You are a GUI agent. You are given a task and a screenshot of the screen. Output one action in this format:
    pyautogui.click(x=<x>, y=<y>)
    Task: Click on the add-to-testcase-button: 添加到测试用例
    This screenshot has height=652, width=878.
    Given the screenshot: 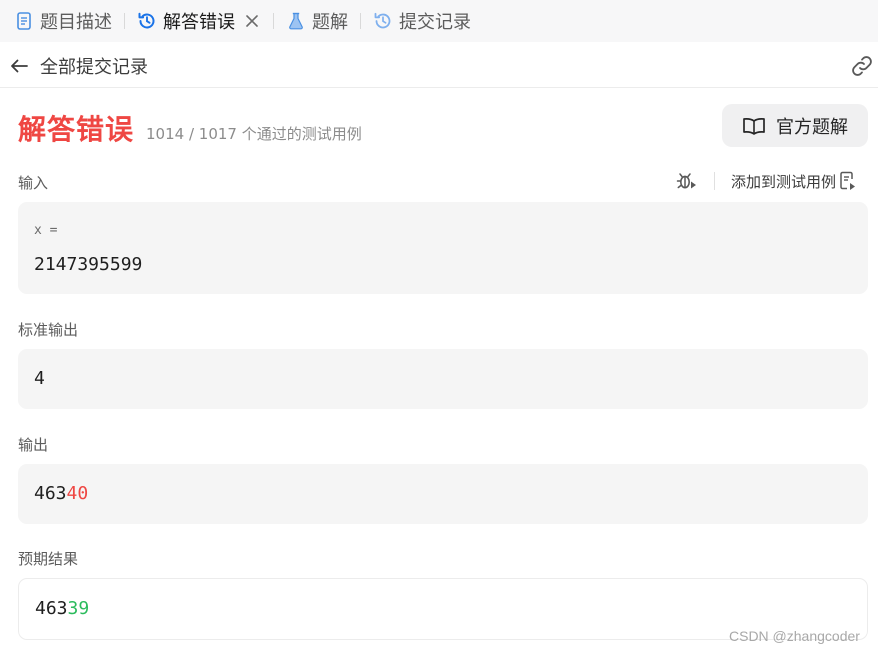 What is the action you would take?
    pyautogui.click(x=794, y=181)
    